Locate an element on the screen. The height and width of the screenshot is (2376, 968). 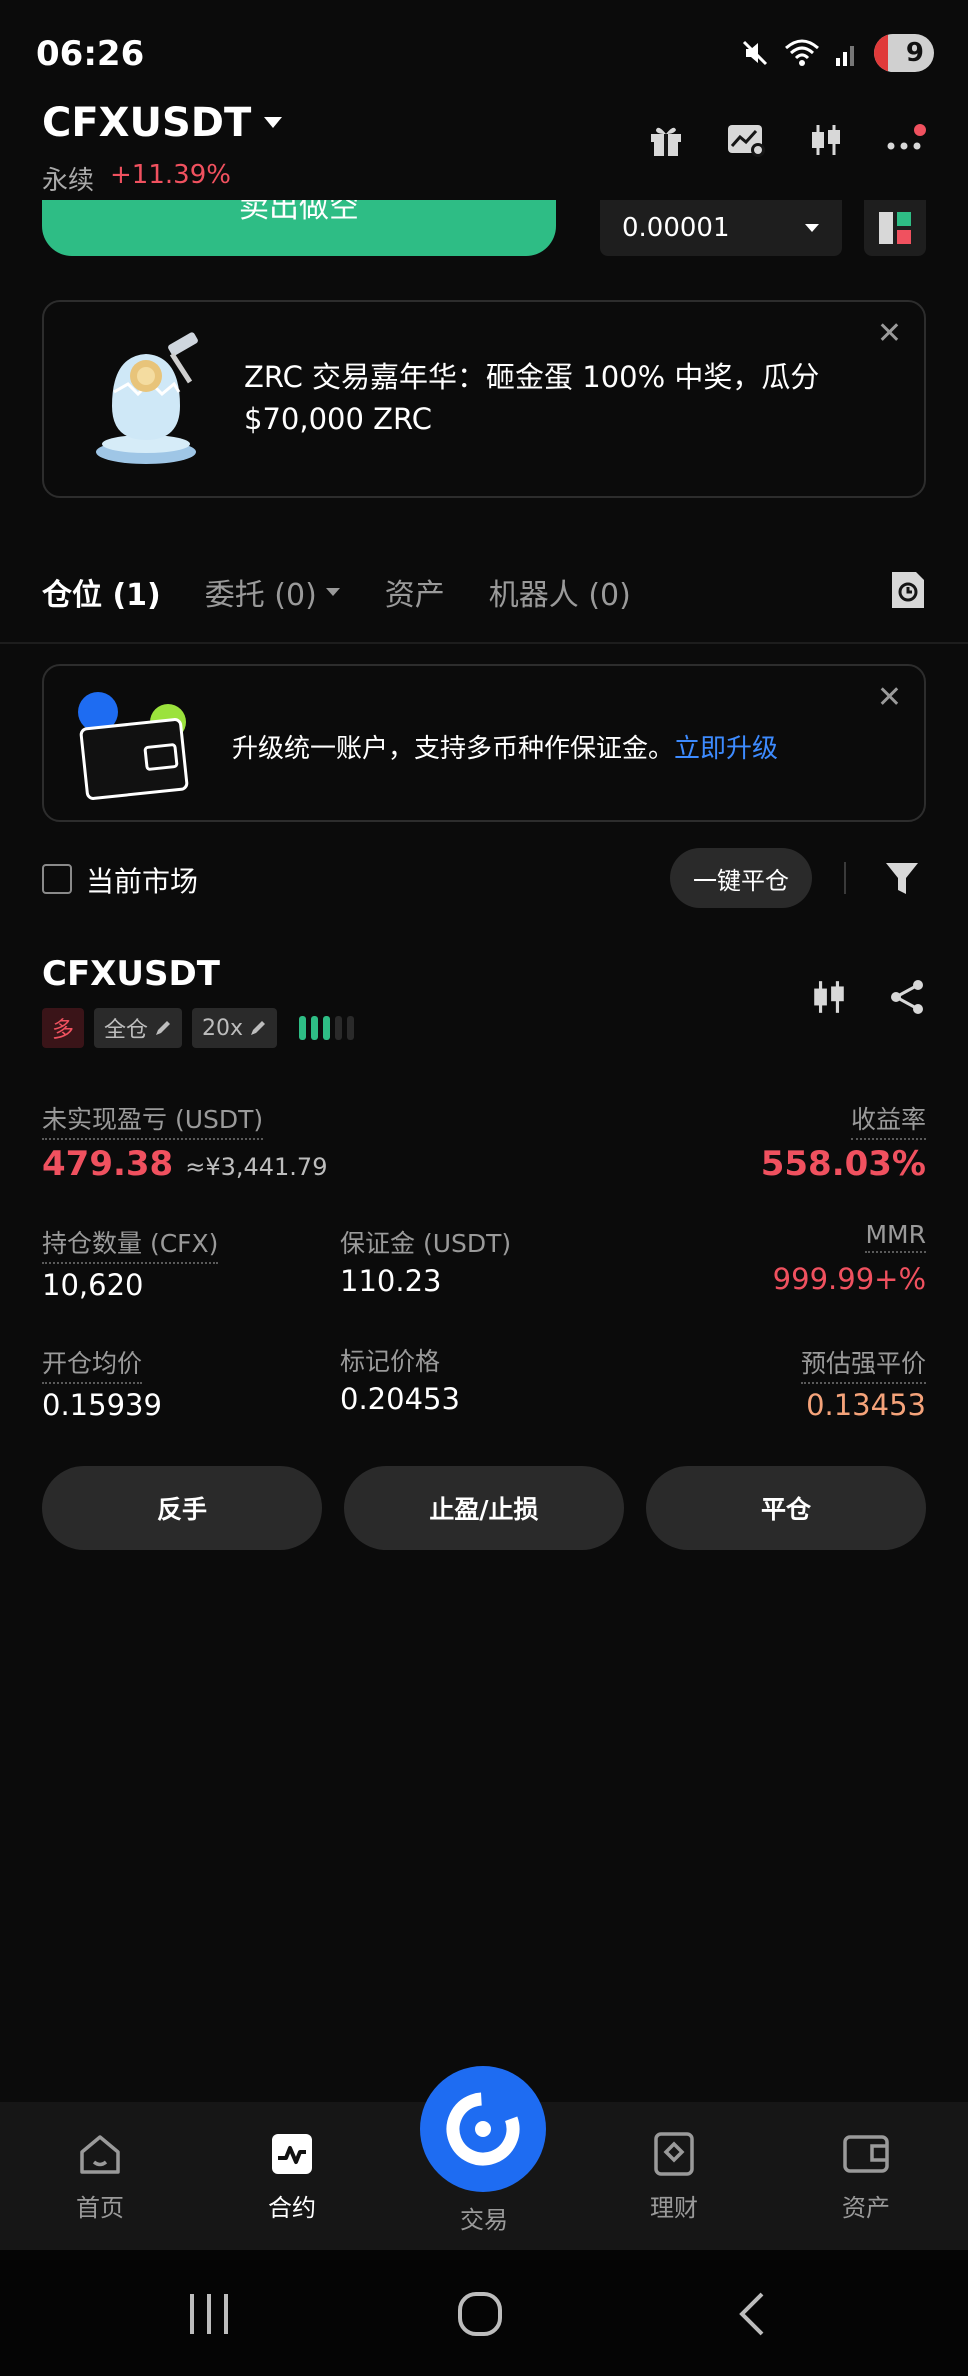
margin-label: 保证金 (USDT) is located at coordinates (426, 1243).